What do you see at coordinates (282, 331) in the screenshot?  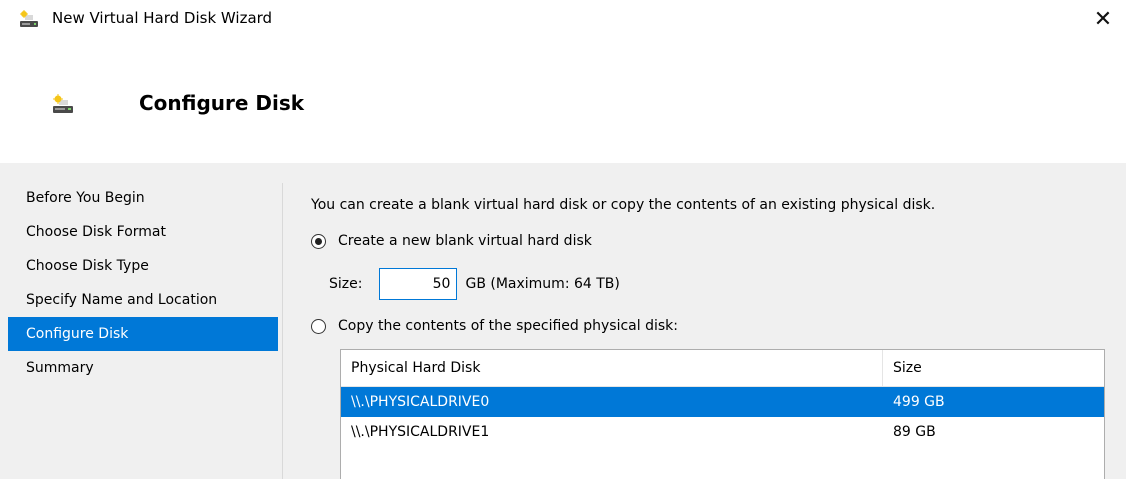 I see `sidebar-divider` at bounding box center [282, 331].